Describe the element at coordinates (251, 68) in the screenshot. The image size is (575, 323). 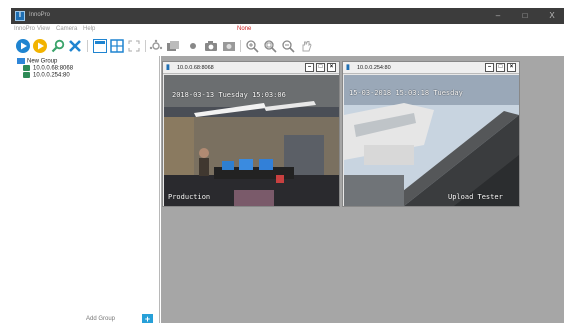
I see `pane-header: ▮ 10.0.0.68:8068 – □ ×` at that location.